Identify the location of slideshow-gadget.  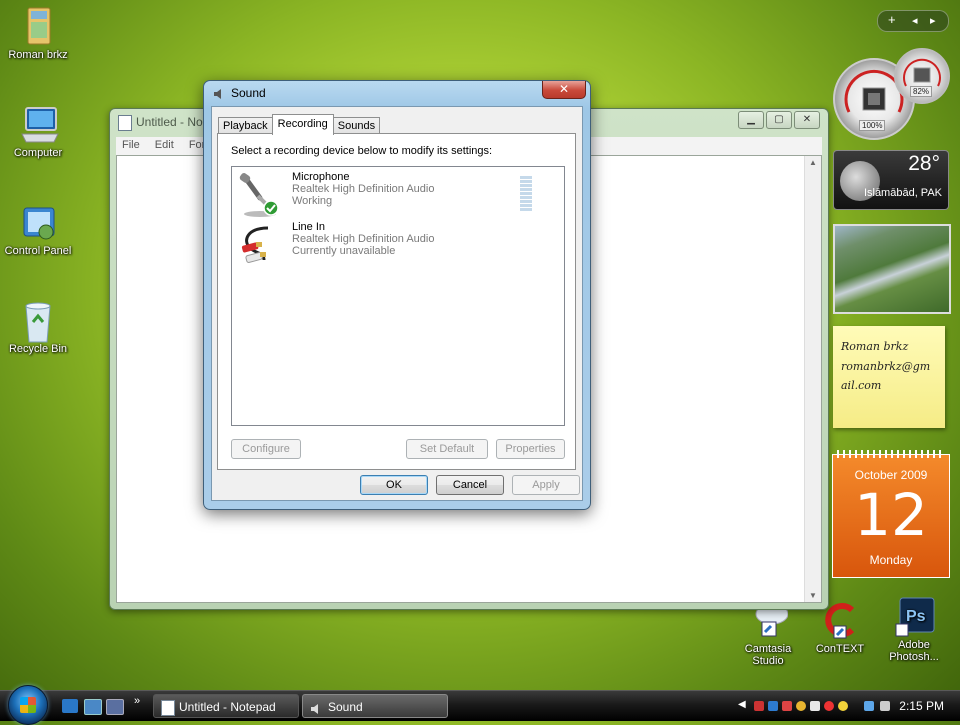
(892, 269).